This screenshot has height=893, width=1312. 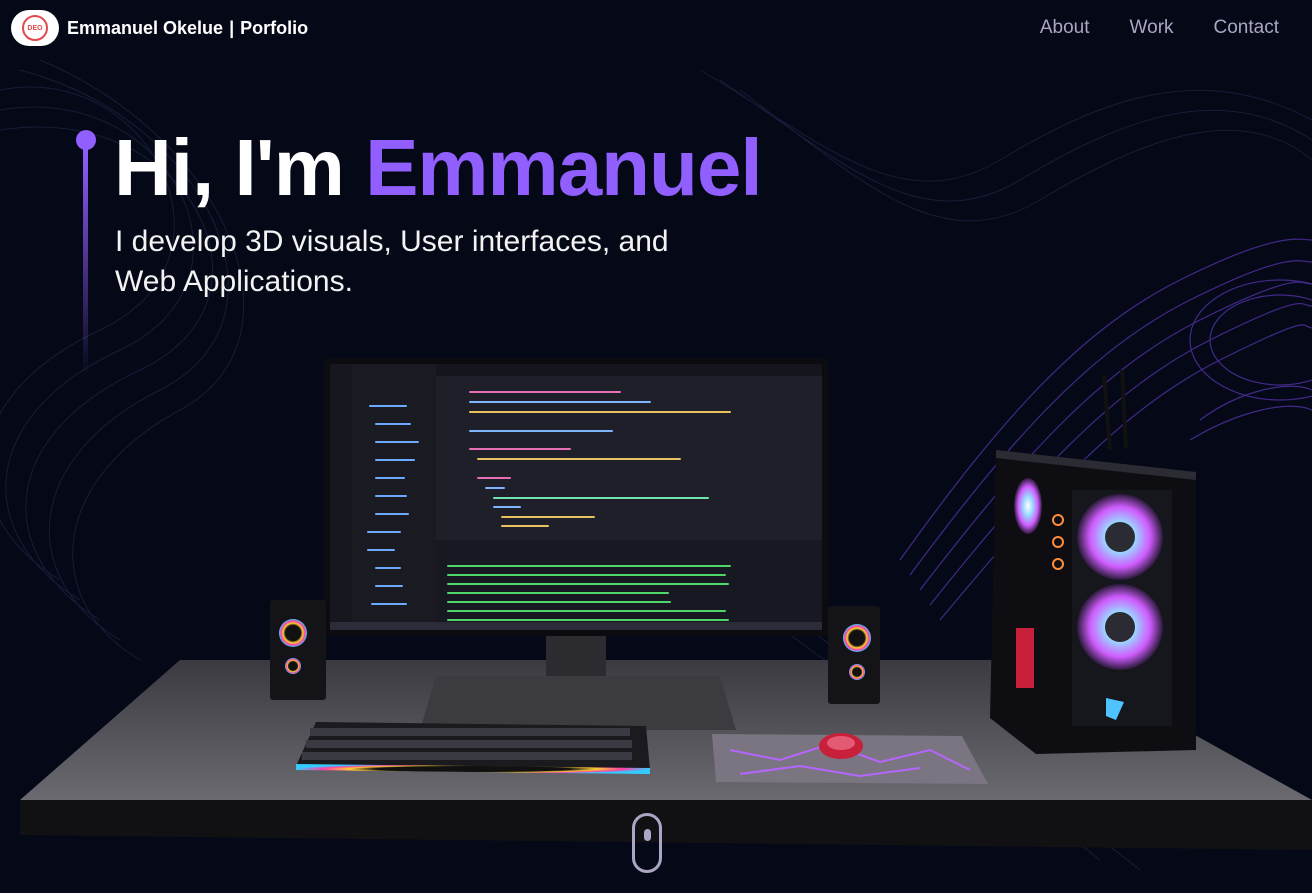 What do you see at coordinates (86, 140) in the screenshot?
I see `accent-dot` at bounding box center [86, 140].